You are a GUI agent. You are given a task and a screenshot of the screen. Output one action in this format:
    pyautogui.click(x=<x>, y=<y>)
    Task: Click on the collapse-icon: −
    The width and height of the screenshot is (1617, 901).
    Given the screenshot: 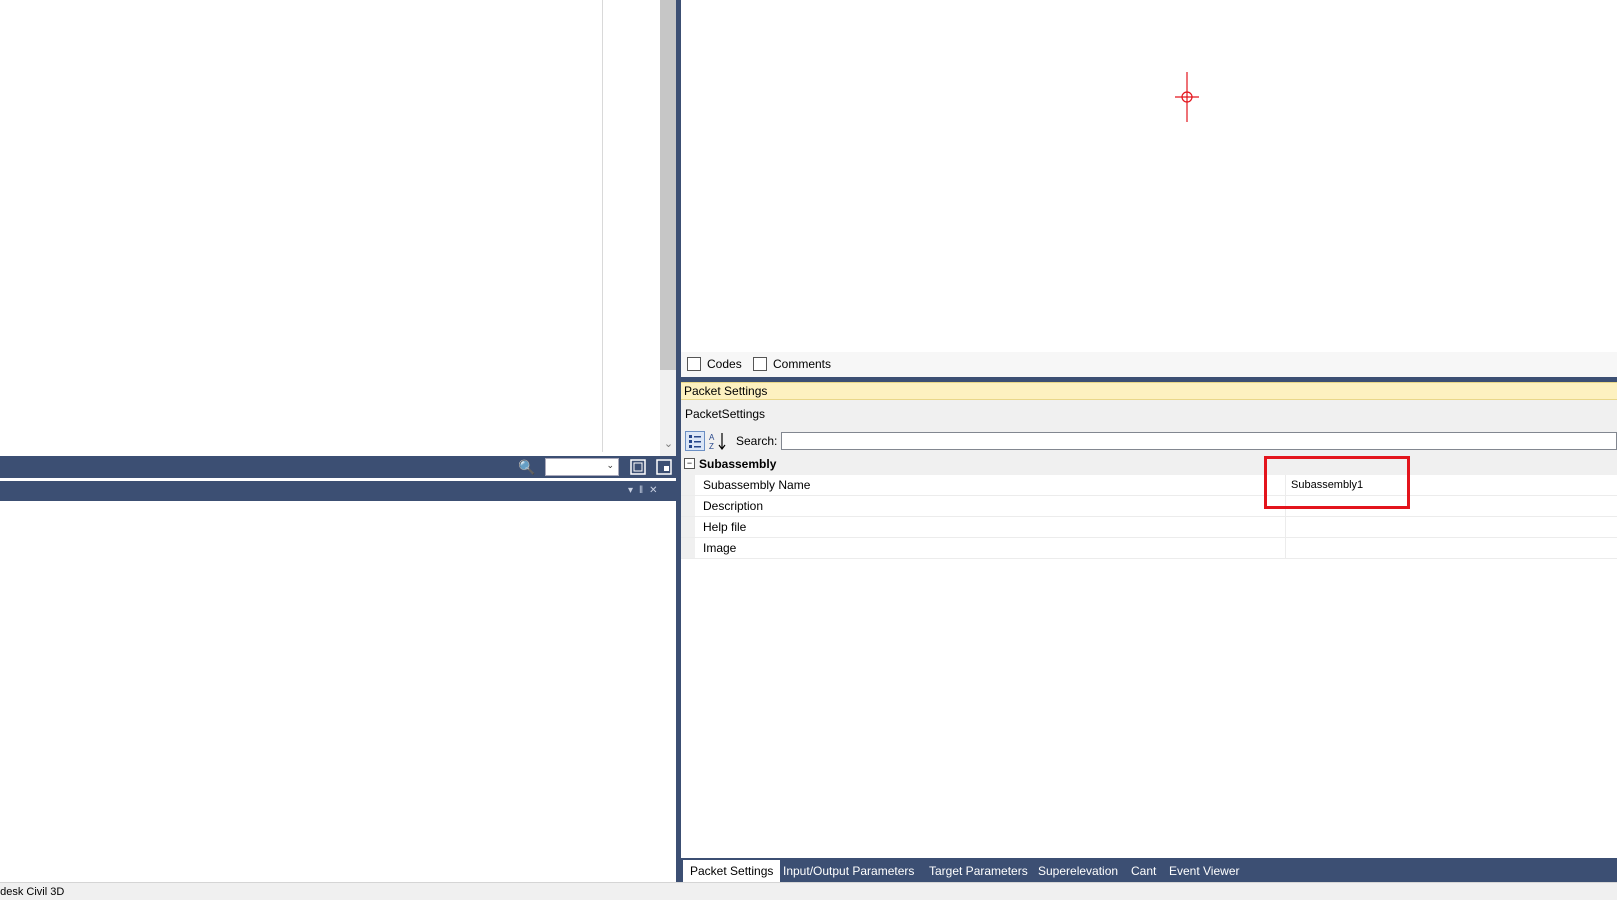 What is the action you would take?
    pyautogui.click(x=689, y=463)
    